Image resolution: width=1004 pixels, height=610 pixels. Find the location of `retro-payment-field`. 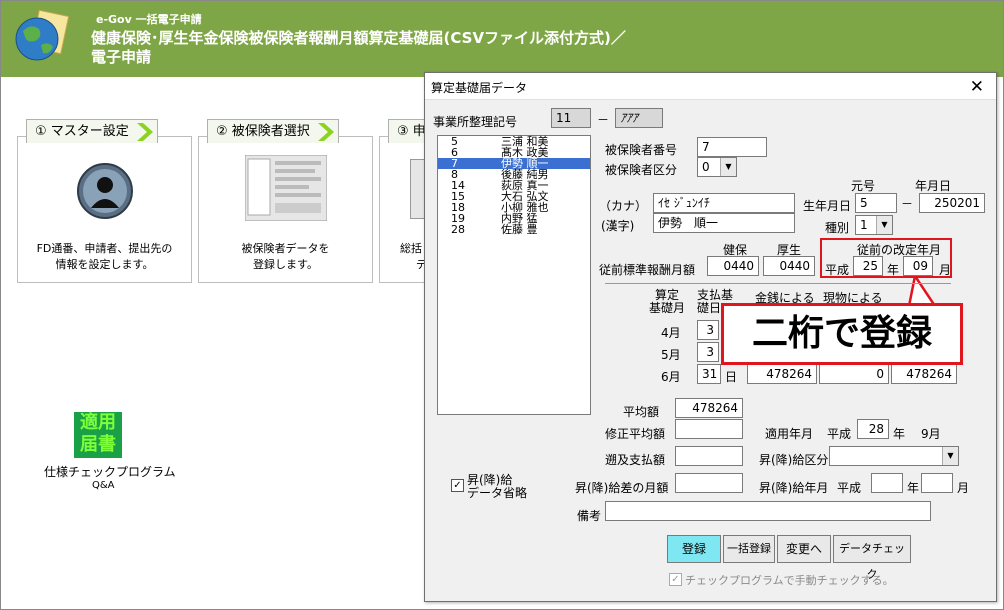

retro-payment-field is located at coordinates (709, 456).